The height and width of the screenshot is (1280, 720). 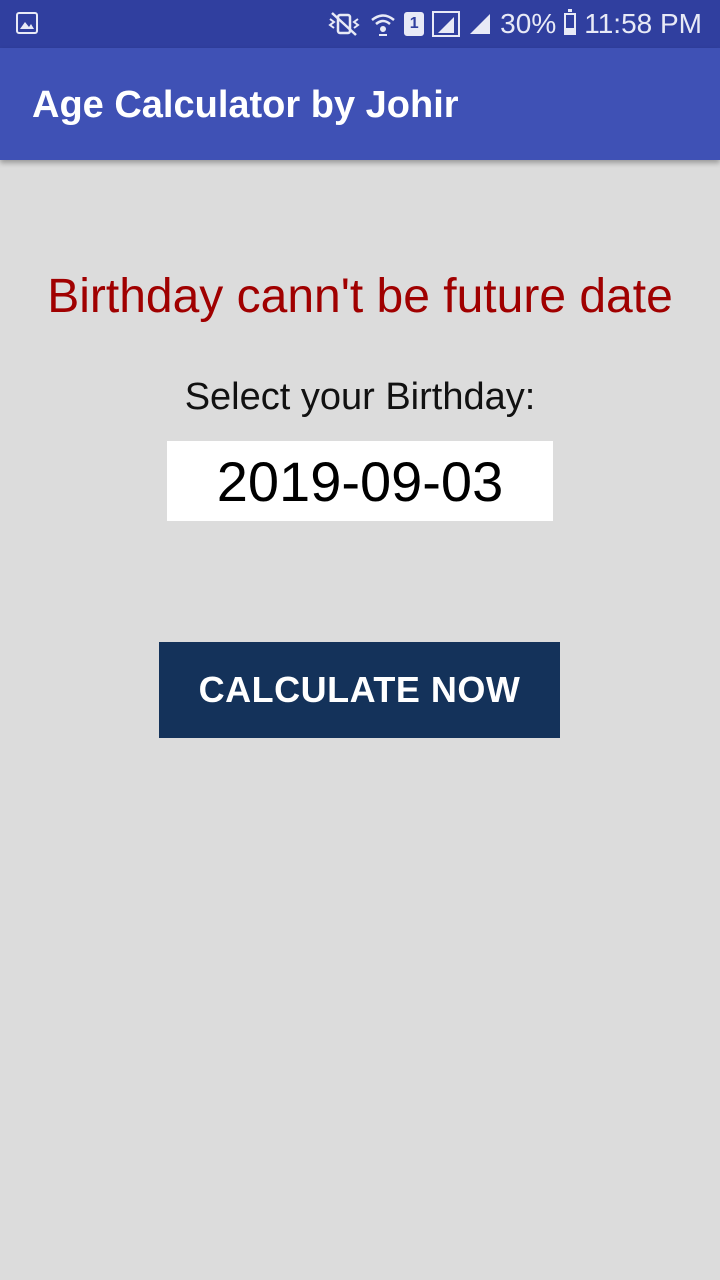 I want to click on status-bar: 1 30% 11:58 PM, so click(x=360, y=24).